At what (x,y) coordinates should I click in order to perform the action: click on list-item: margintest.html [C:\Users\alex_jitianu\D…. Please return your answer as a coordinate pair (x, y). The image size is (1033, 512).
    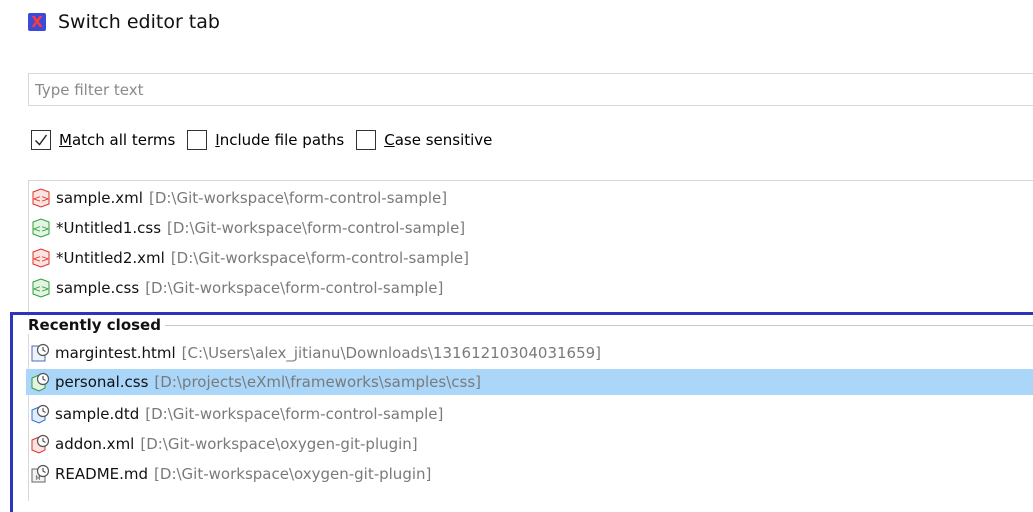
    Looking at the image, I should click on (530, 353).